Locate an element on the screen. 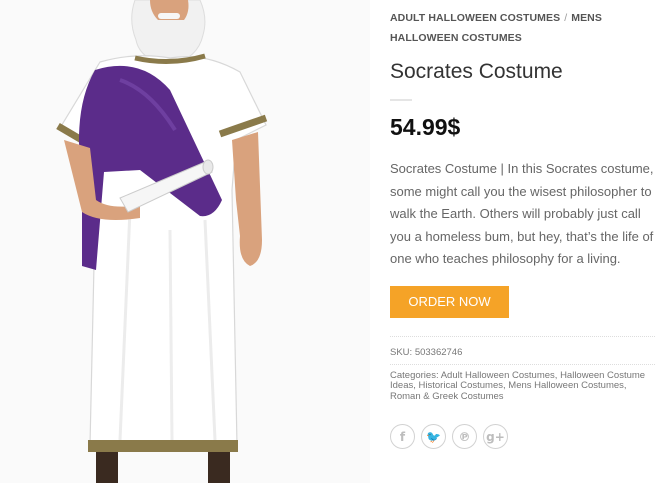  category-link: Historical Costumes is located at coordinates (461, 385).